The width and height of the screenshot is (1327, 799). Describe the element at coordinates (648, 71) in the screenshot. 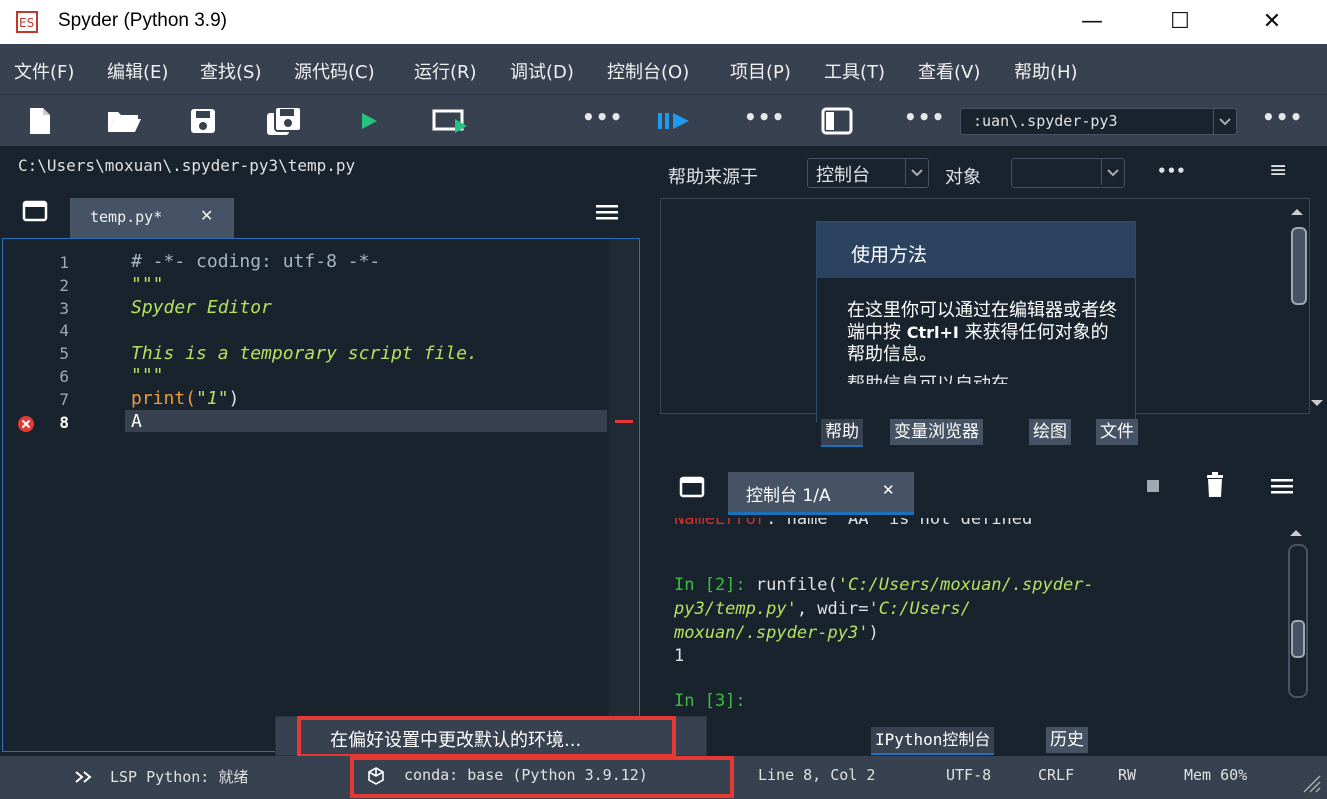

I see `menu-console: 控制台(O)` at that location.